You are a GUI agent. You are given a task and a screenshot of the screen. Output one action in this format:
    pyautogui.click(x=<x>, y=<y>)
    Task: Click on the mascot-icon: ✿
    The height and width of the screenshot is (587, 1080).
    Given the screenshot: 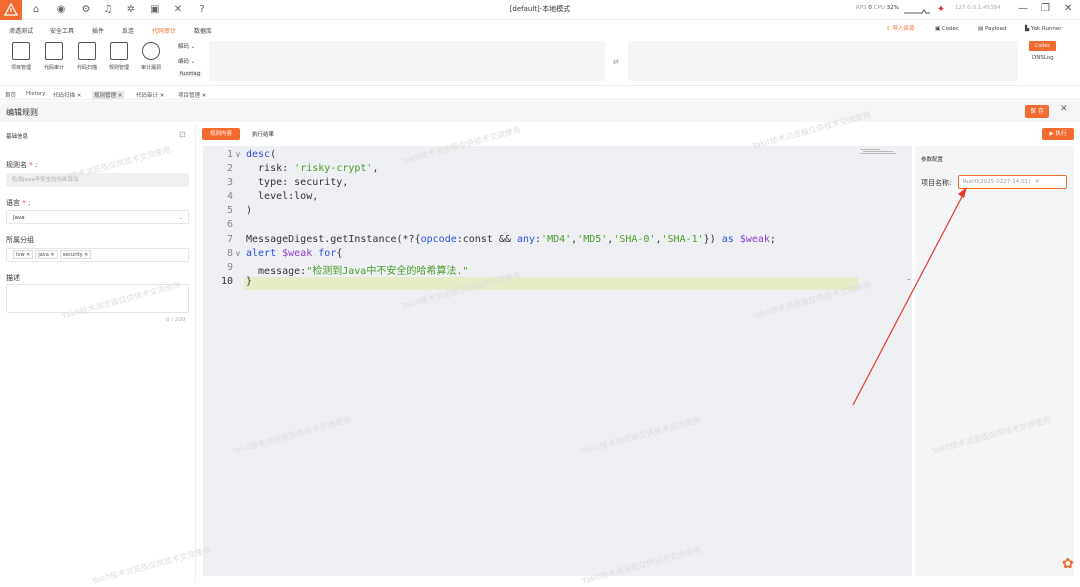 What is the action you would take?
    pyautogui.click(x=1068, y=564)
    